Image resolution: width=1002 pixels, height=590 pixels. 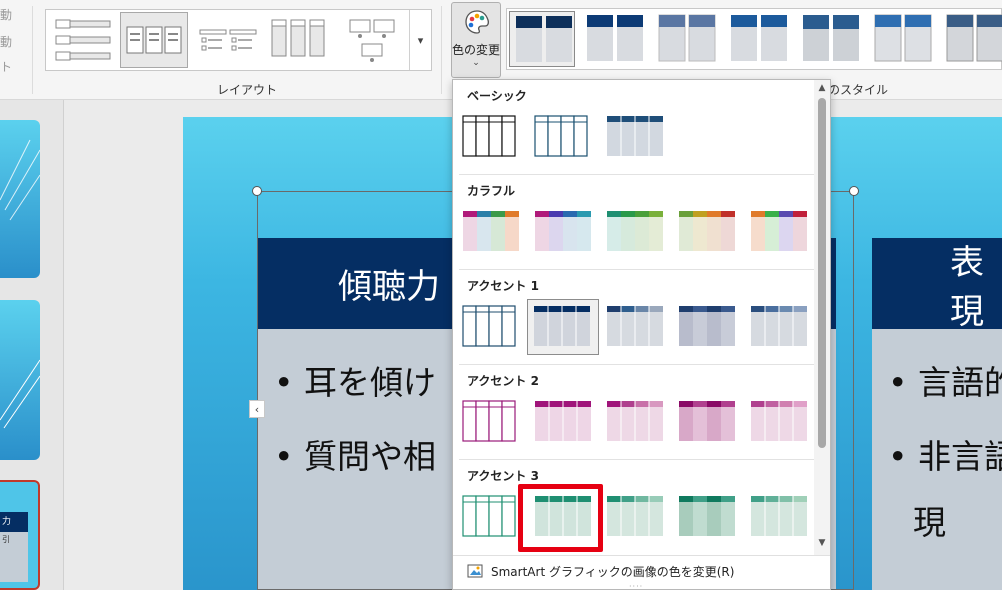 I want to click on smartart-styles-gallery, so click(x=754, y=39).